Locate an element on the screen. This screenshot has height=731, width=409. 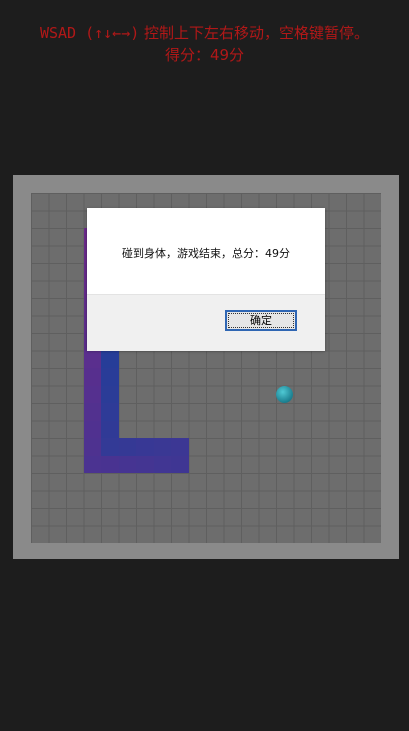
control-instructions: 控制上下左右移动，空格键暂停。 is located at coordinates (254, 33).